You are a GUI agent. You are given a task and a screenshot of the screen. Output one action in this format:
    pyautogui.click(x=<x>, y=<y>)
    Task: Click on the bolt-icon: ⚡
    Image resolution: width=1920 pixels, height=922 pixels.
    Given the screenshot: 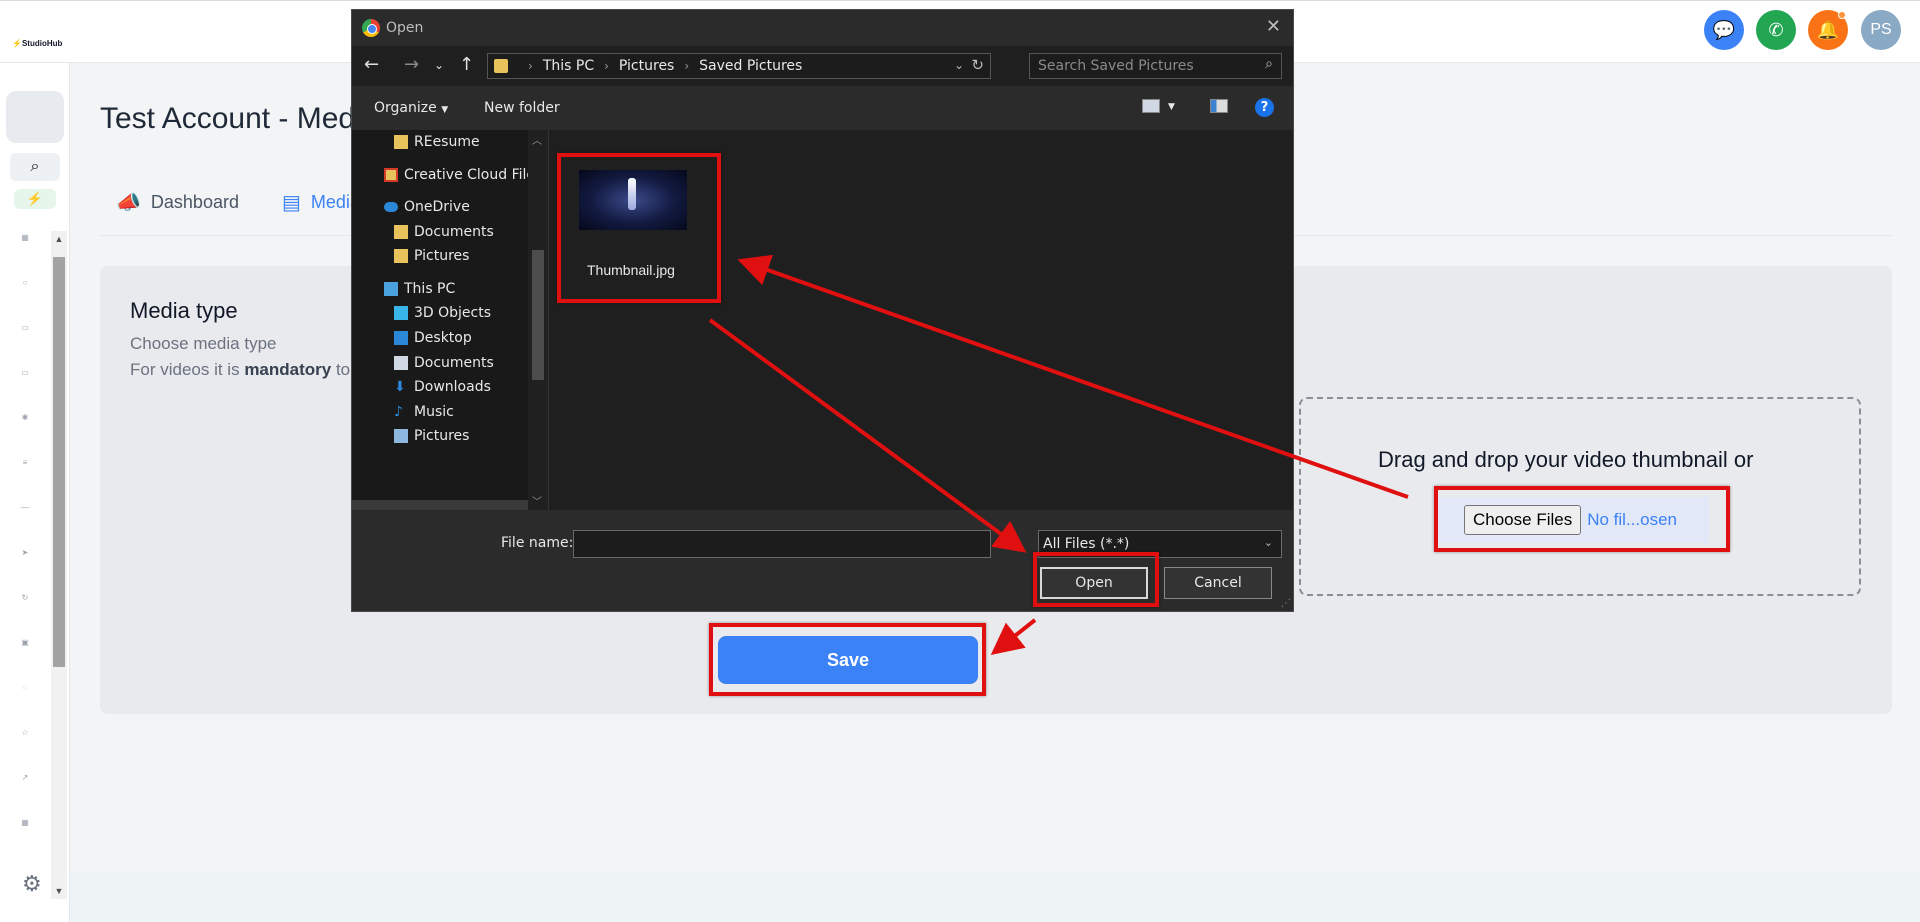 What is the action you would take?
    pyautogui.click(x=35, y=199)
    